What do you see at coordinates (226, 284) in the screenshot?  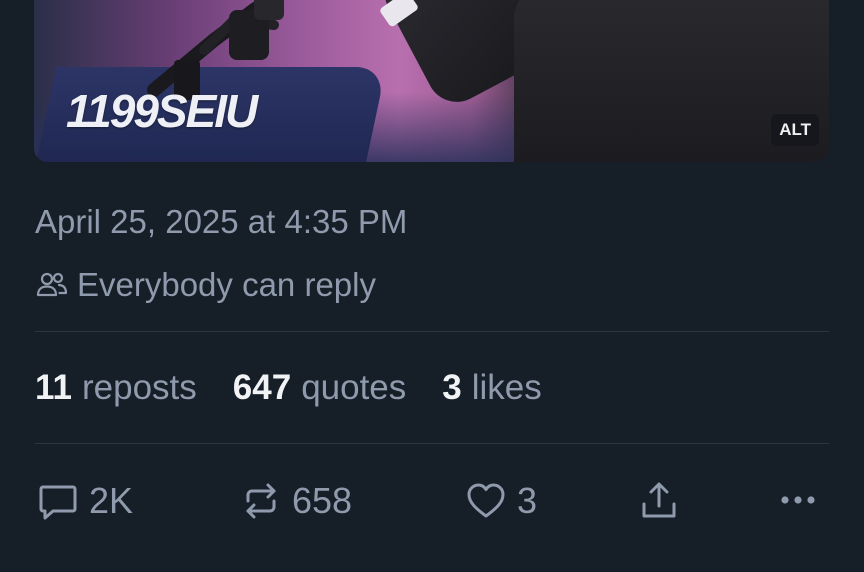 I see `reply-setting-label: Everybody can reply` at bounding box center [226, 284].